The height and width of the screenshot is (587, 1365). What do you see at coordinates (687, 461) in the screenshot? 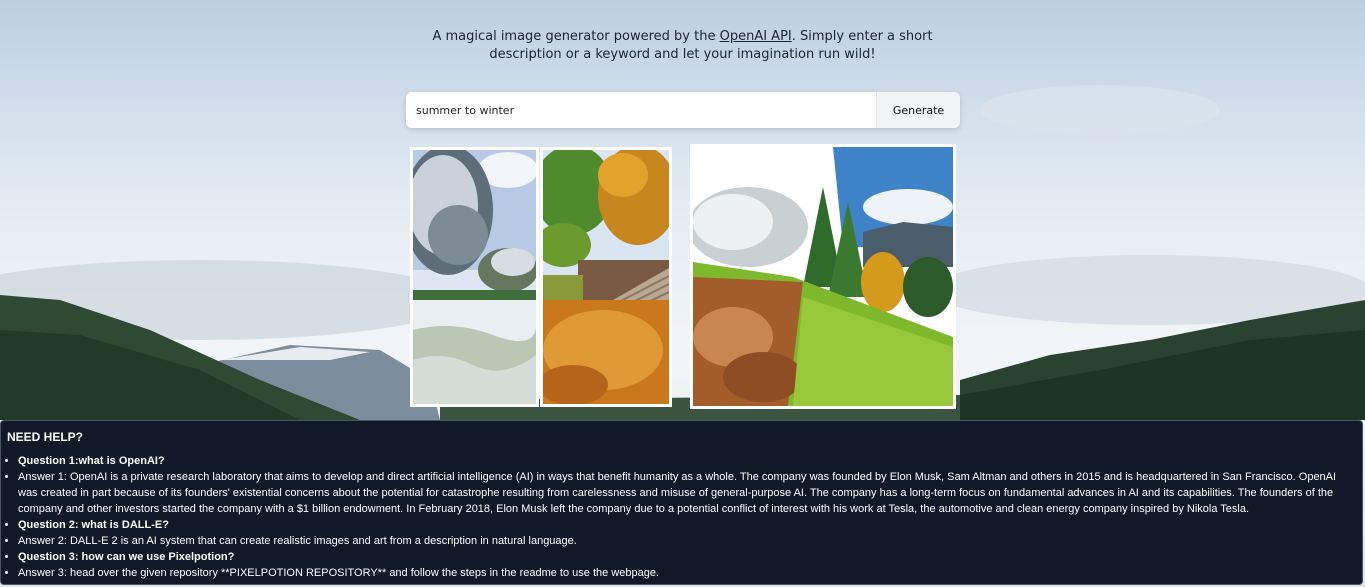
I see `faq-question-1: Question 1:what is OpenAI?` at bounding box center [687, 461].